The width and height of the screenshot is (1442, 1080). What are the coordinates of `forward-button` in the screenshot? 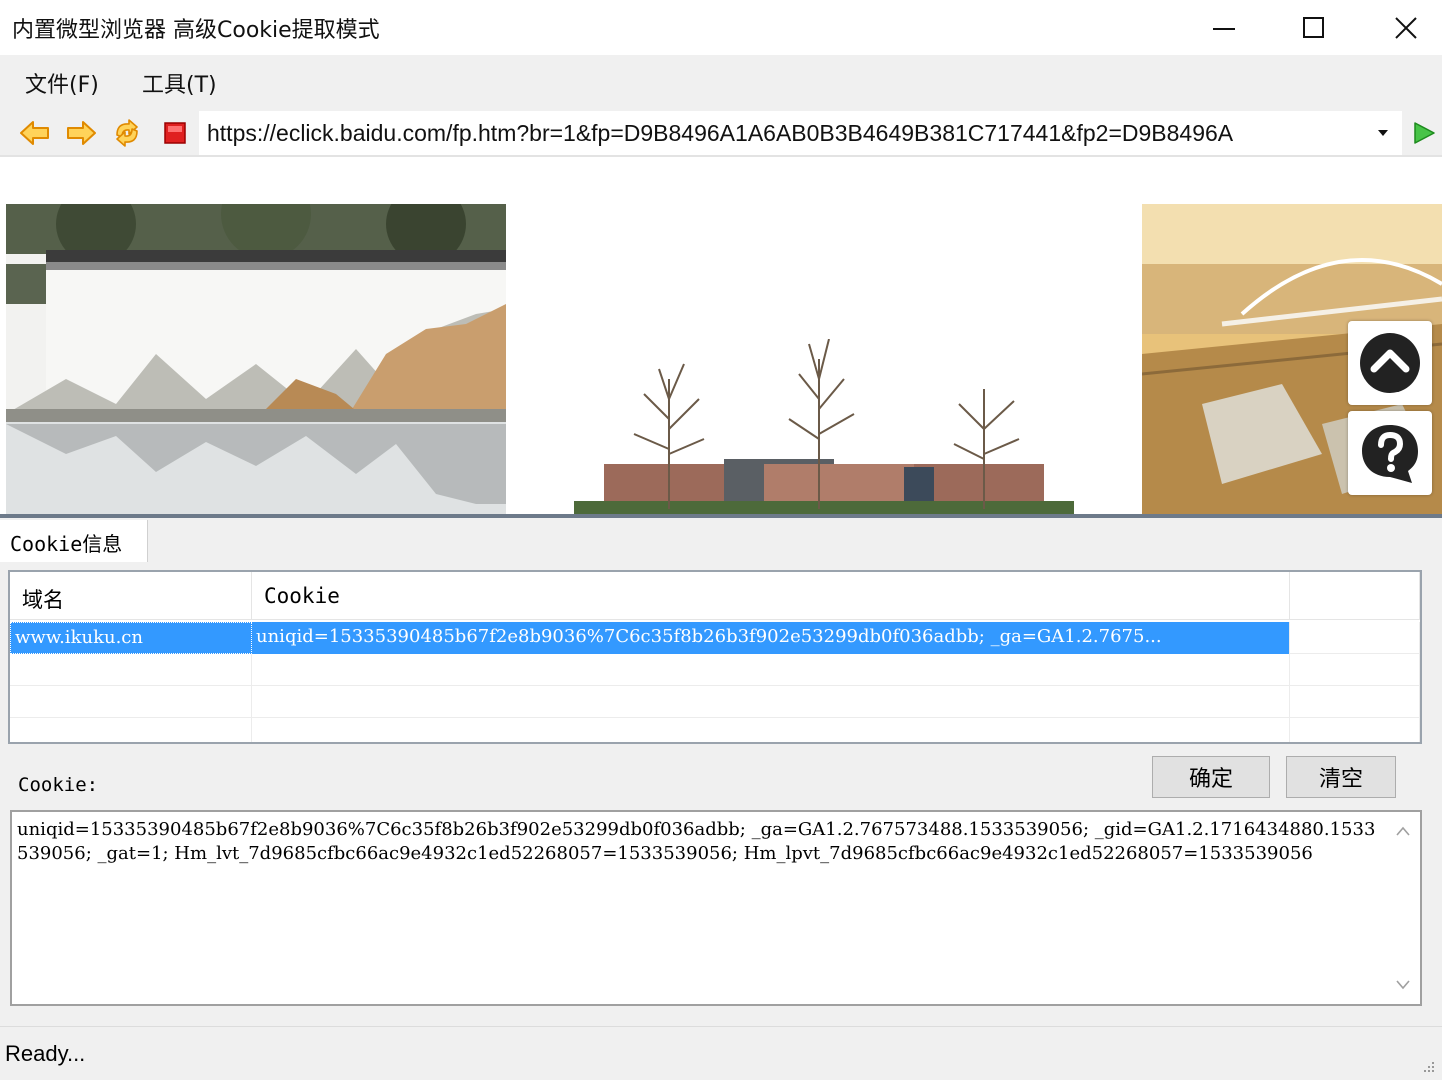 It's located at (81, 133).